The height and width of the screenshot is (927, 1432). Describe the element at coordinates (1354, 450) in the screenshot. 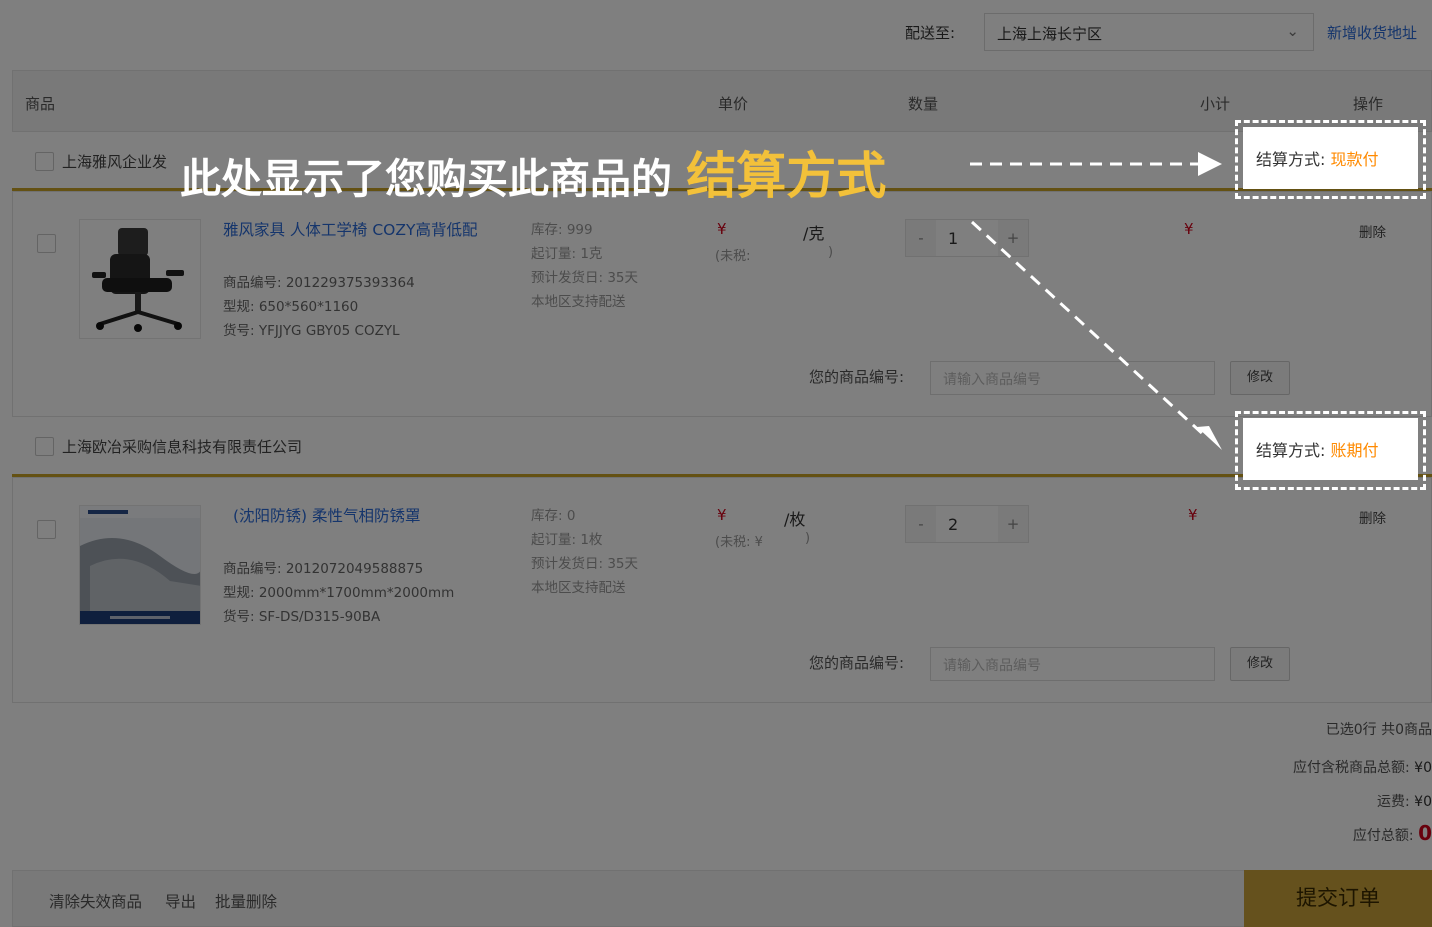

I see `settlement-value: 账期付` at that location.